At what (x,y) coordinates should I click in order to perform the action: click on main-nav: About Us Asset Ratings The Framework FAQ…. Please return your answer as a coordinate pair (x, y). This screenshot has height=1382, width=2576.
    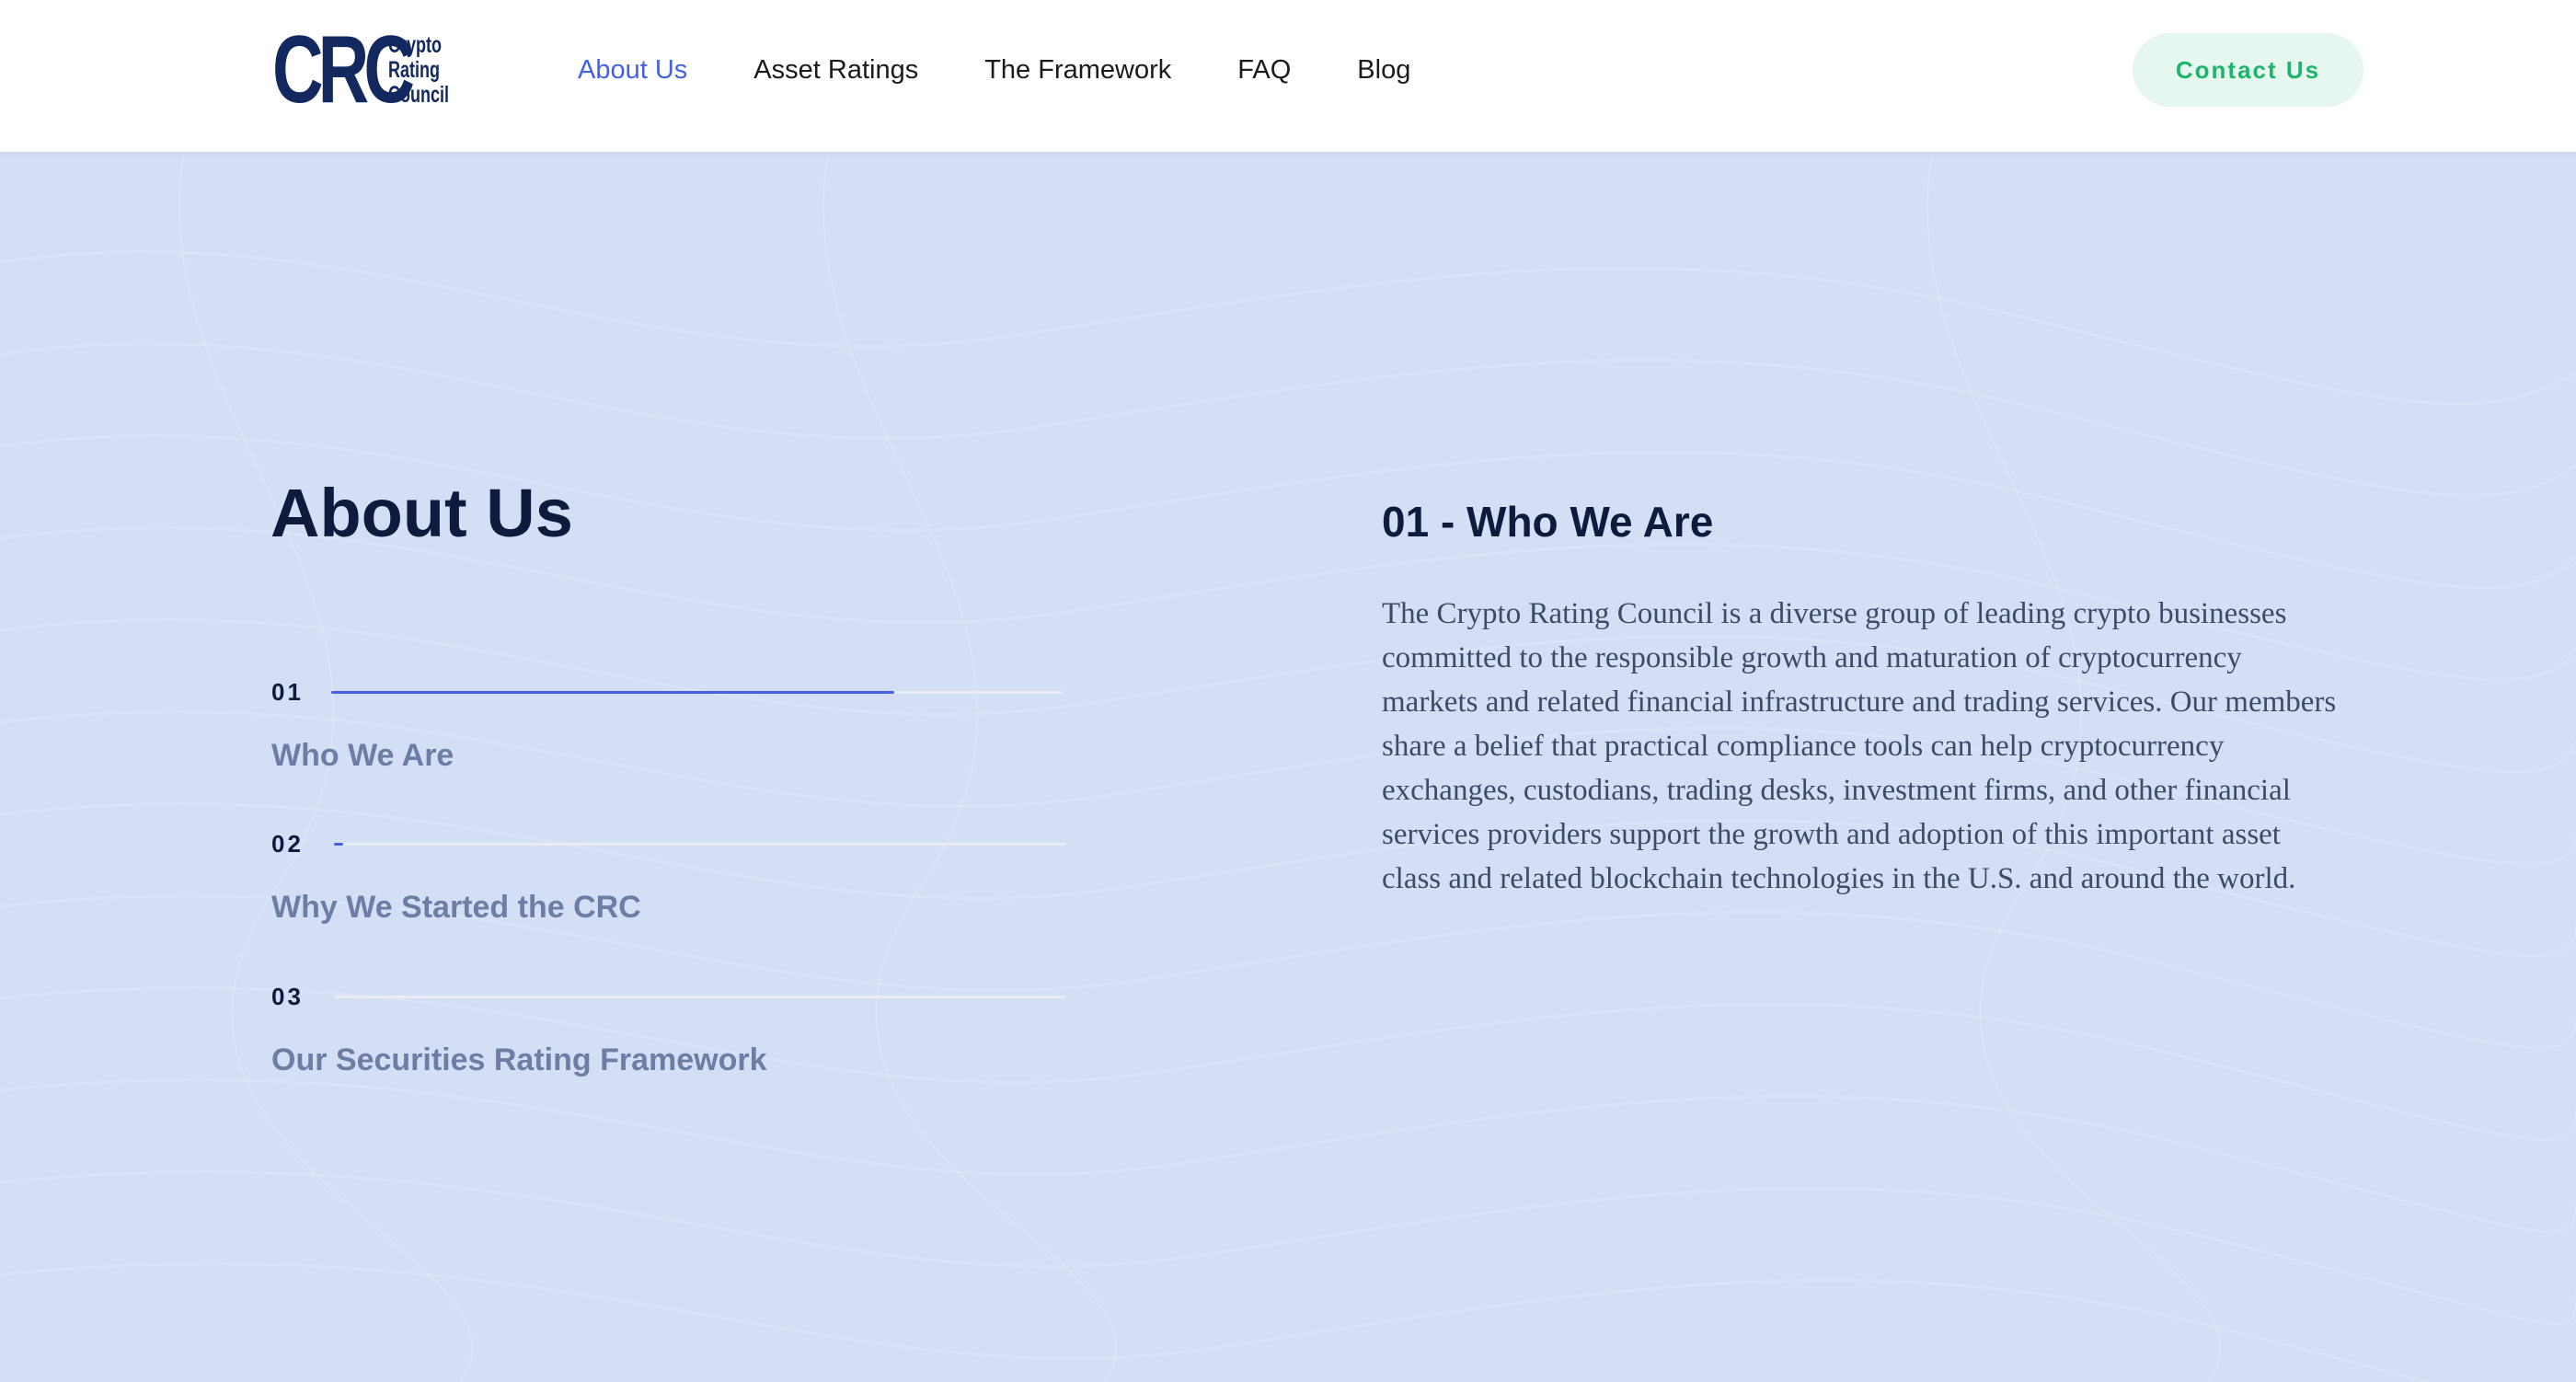
    Looking at the image, I should click on (1027, 70).